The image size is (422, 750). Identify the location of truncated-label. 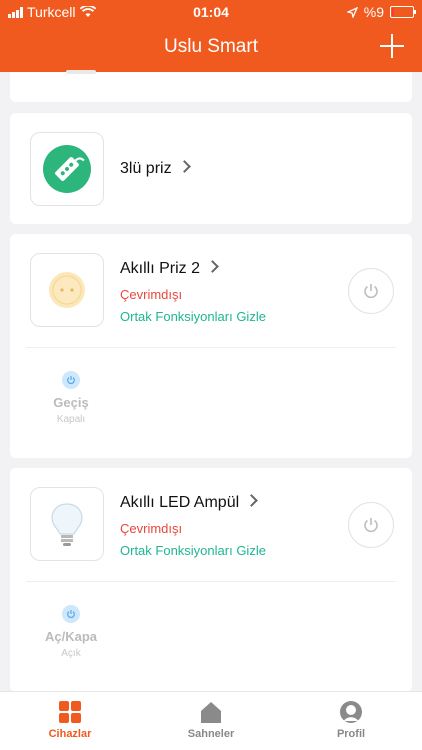
(81, 72).